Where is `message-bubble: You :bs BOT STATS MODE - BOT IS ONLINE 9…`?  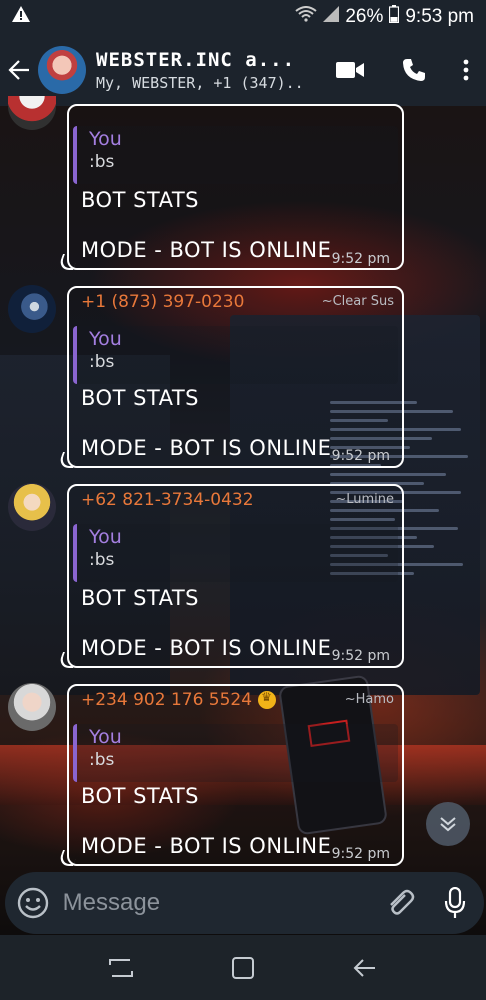 message-bubble: You :bs BOT STATS MODE - BOT IS ONLINE 9… is located at coordinates (235, 187).